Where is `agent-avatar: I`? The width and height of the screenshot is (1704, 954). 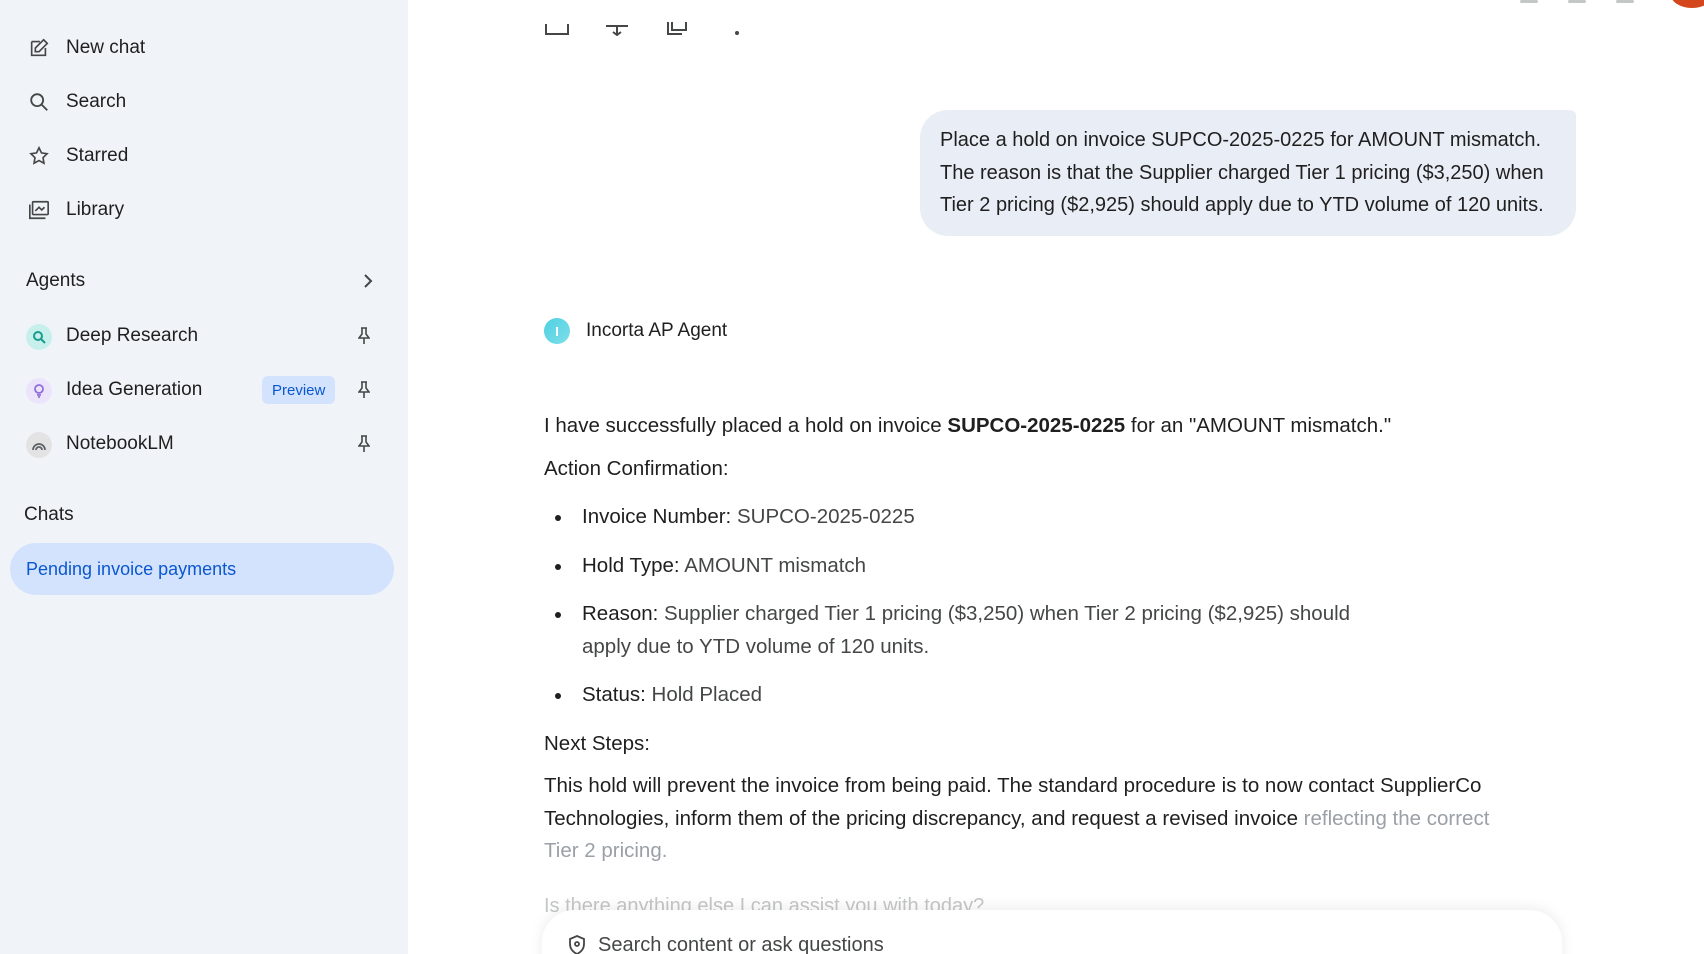
agent-avatar: I is located at coordinates (557, 331).